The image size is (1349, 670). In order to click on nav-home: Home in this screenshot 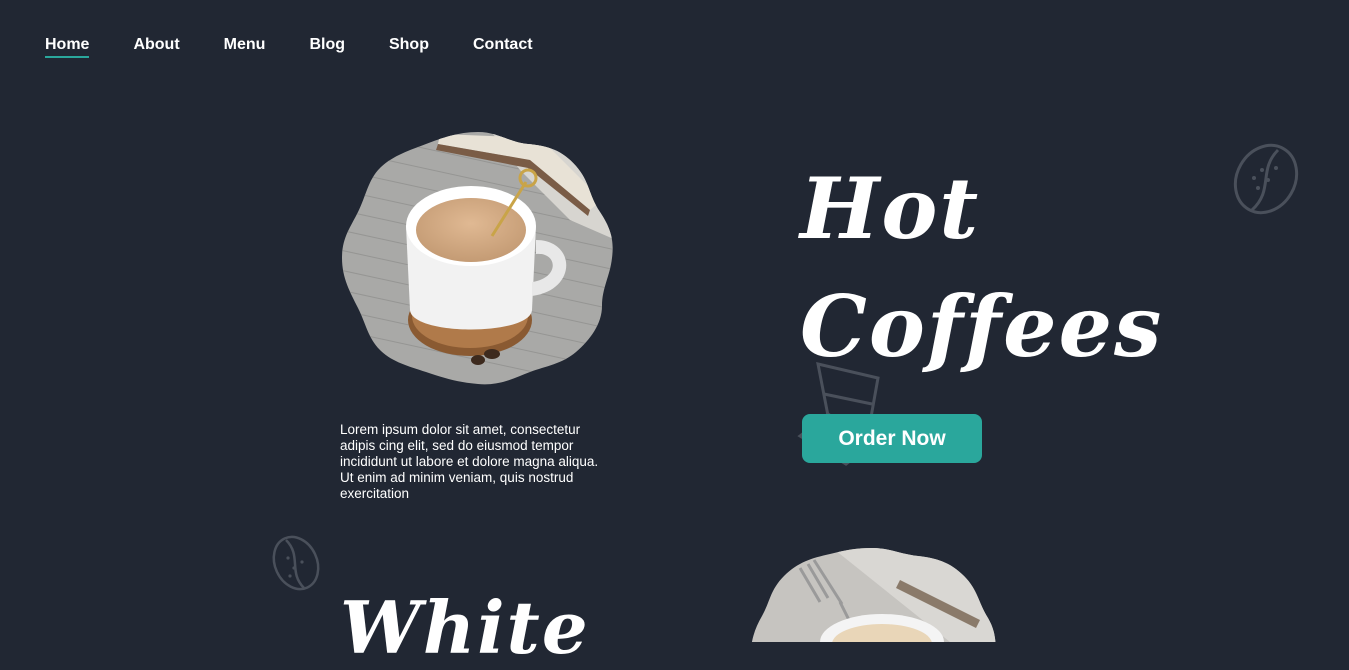, I will do `click(67, 47)`.